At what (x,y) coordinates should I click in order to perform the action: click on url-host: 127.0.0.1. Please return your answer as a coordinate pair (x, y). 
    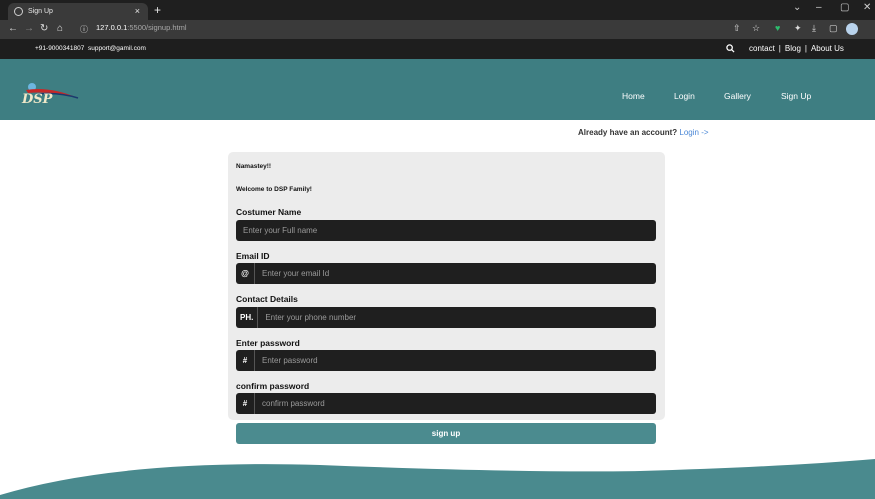
    Looking at the image, I should click on (112, 27).